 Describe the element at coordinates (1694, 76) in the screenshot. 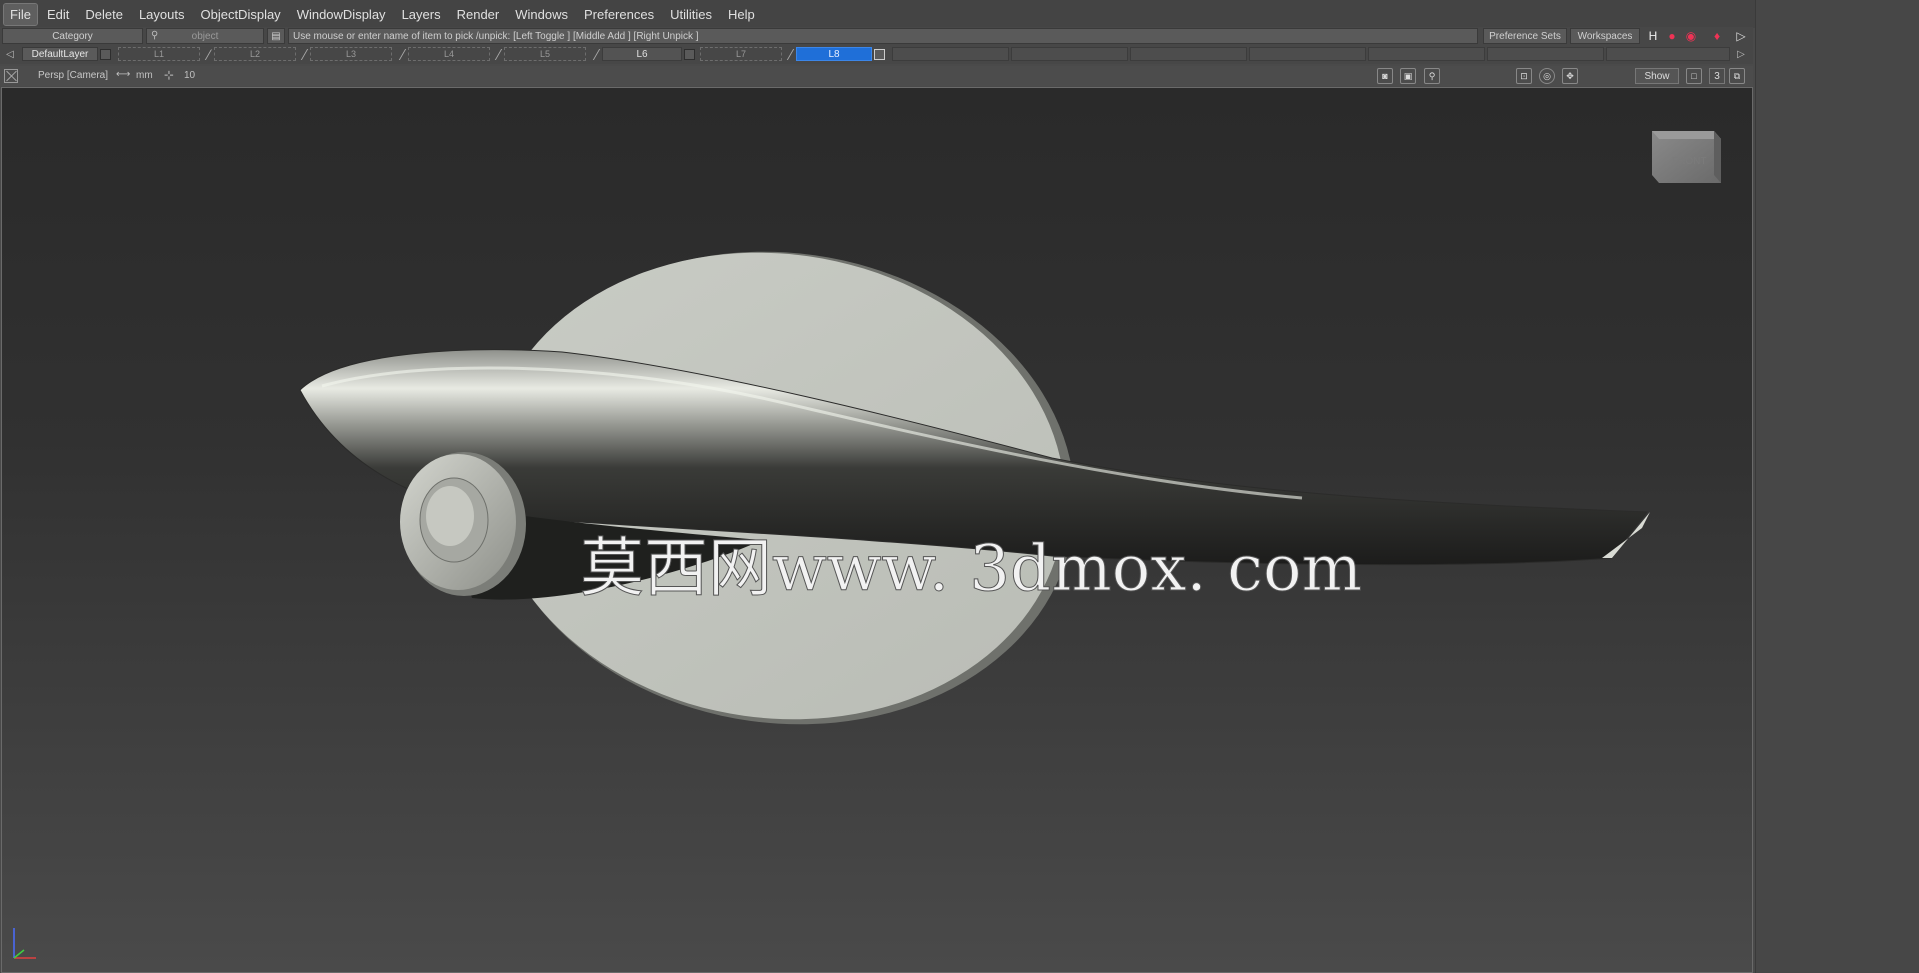

I see `frame-icon: □` at that location.